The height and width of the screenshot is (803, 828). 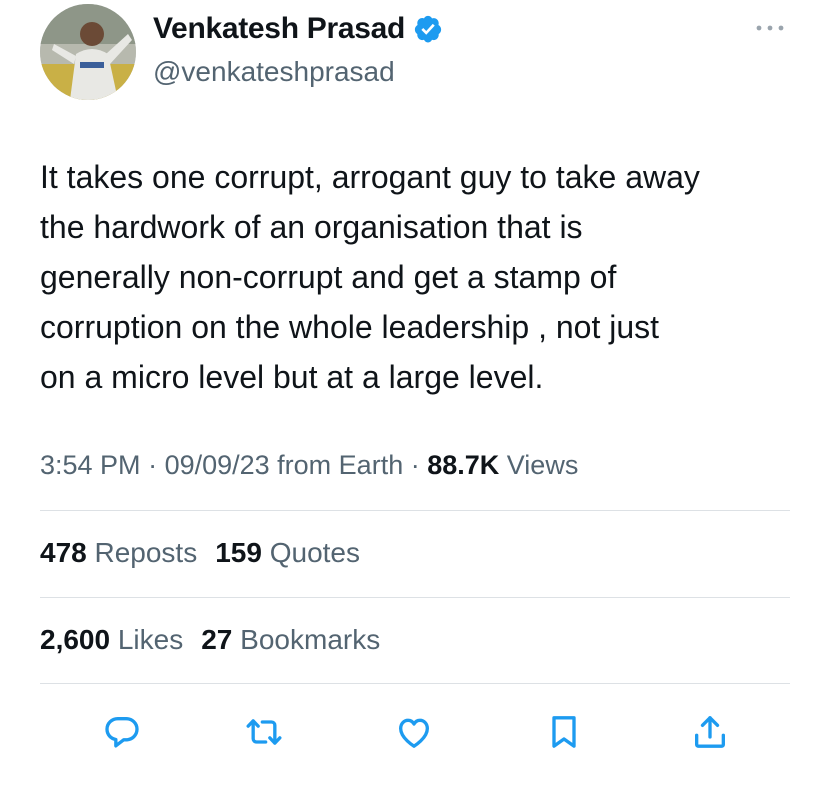 I want to click on engagement-row-1: 478 Reposts 159 Quotes, so click(x=209, y=553).